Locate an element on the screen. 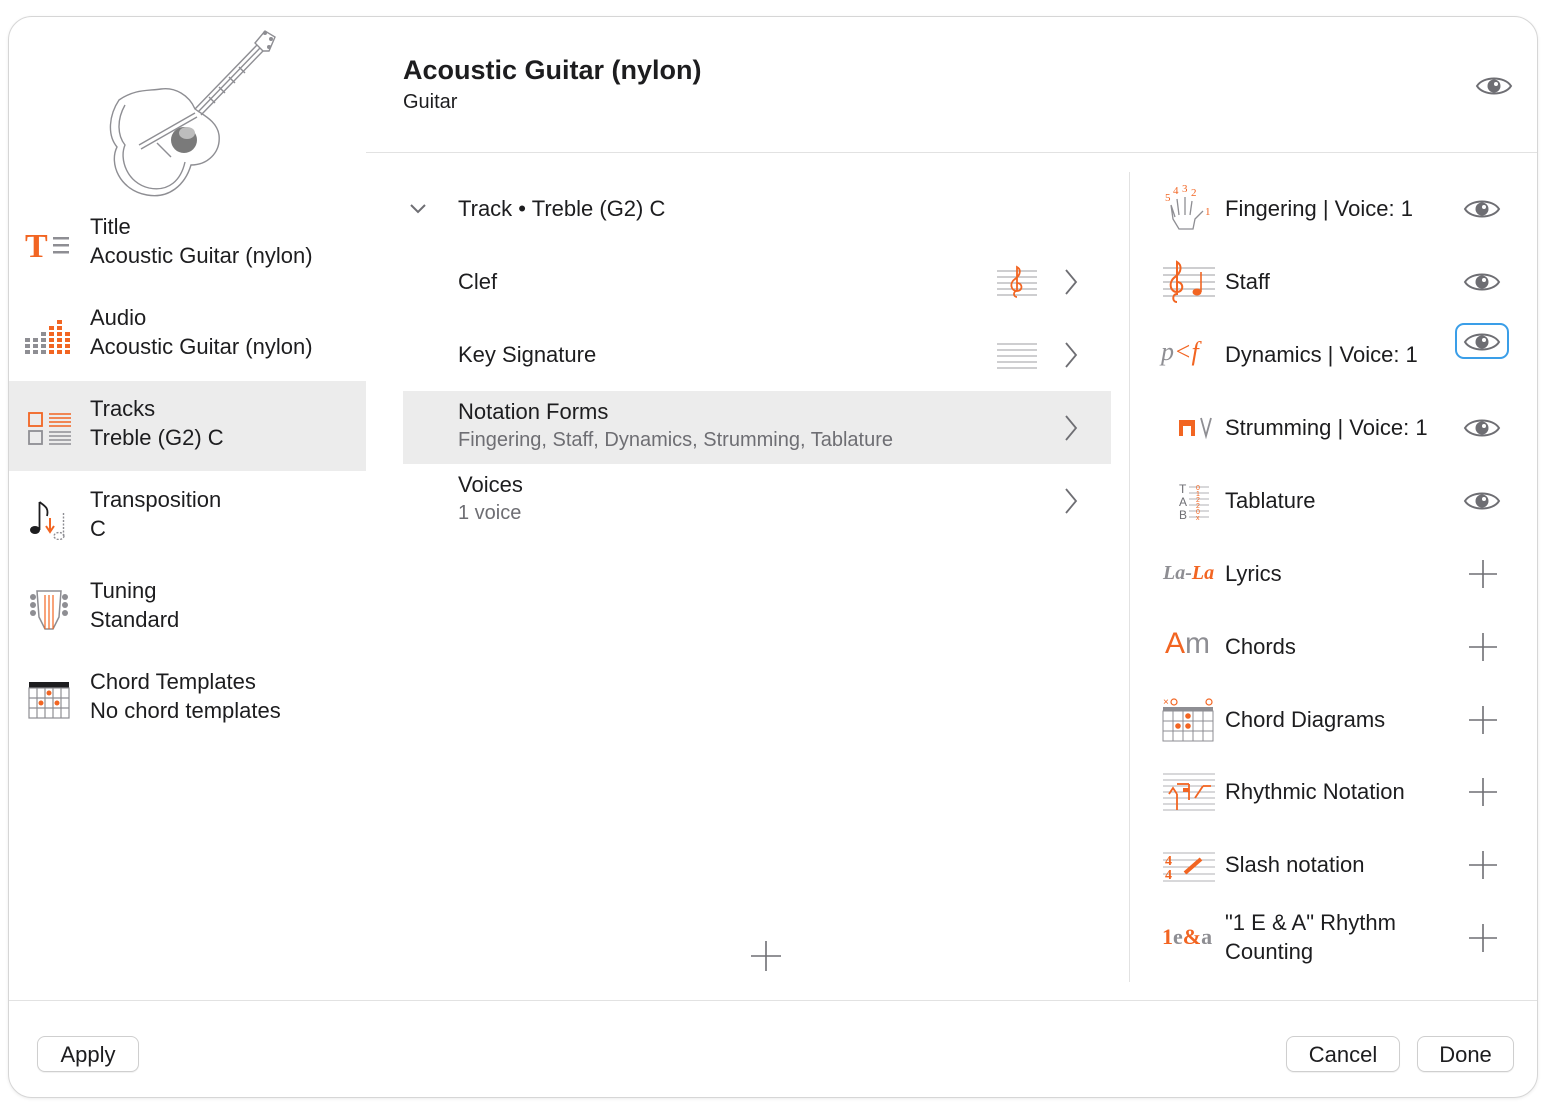  sidebar-item-name: Tracks is located at coordinates (123, 408).